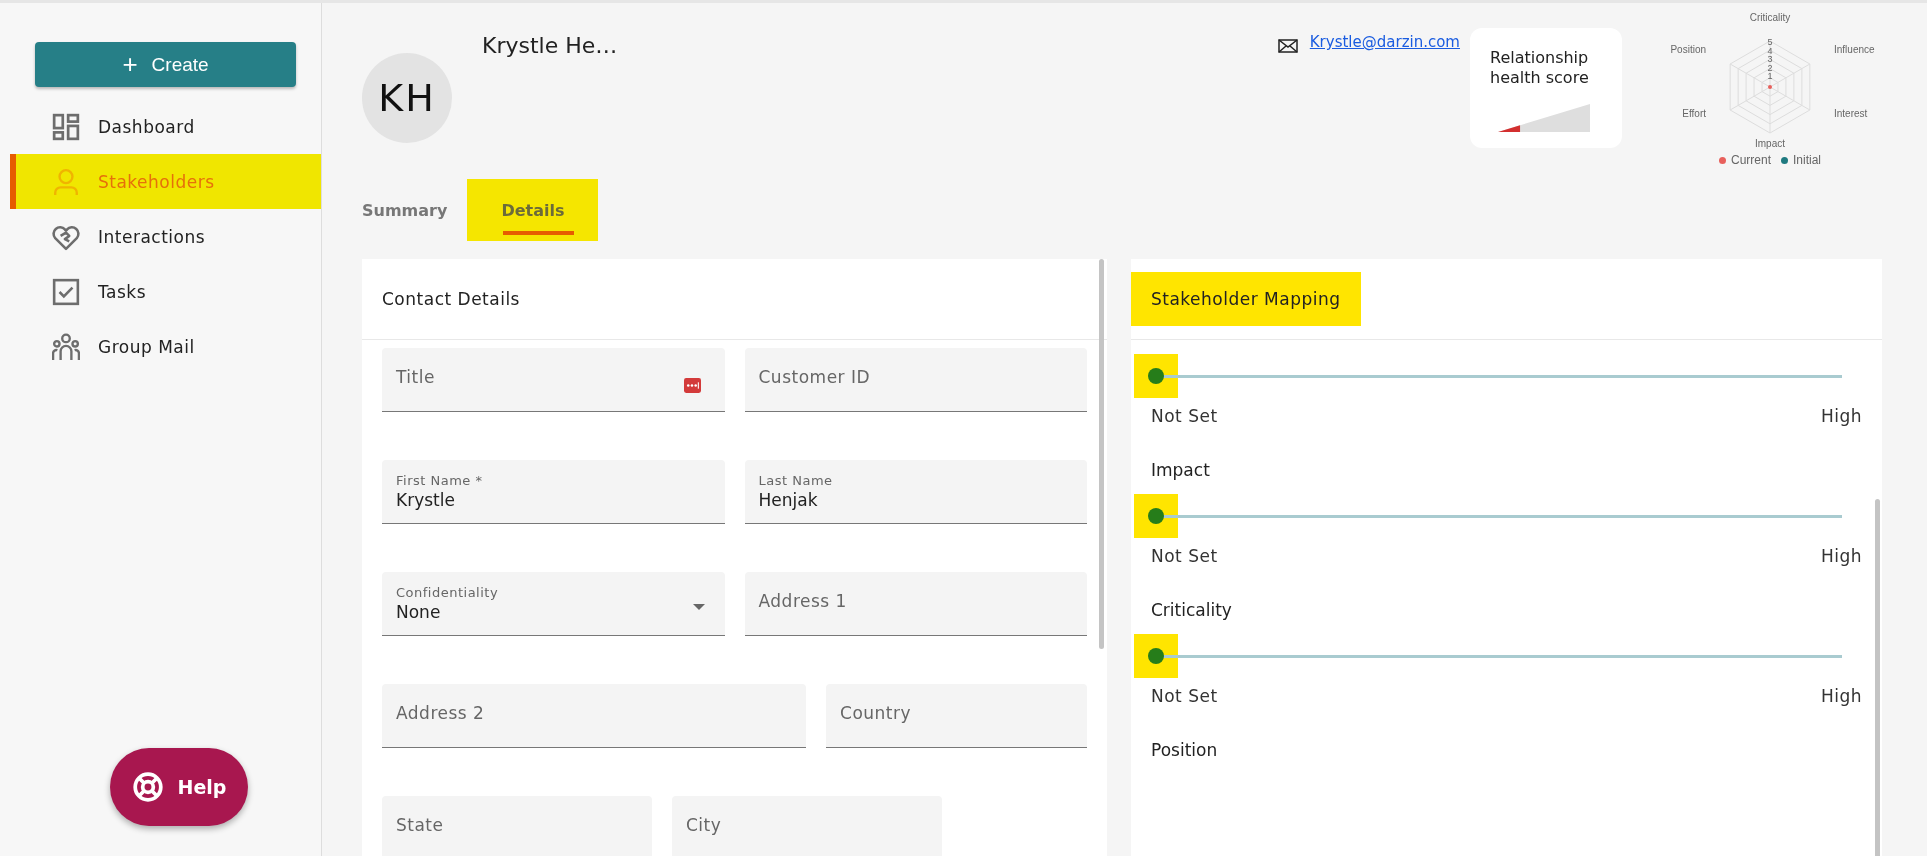 This screenshot has width=1927, height=856. I want to click on axis-label: Impact, so click(1770, 143).